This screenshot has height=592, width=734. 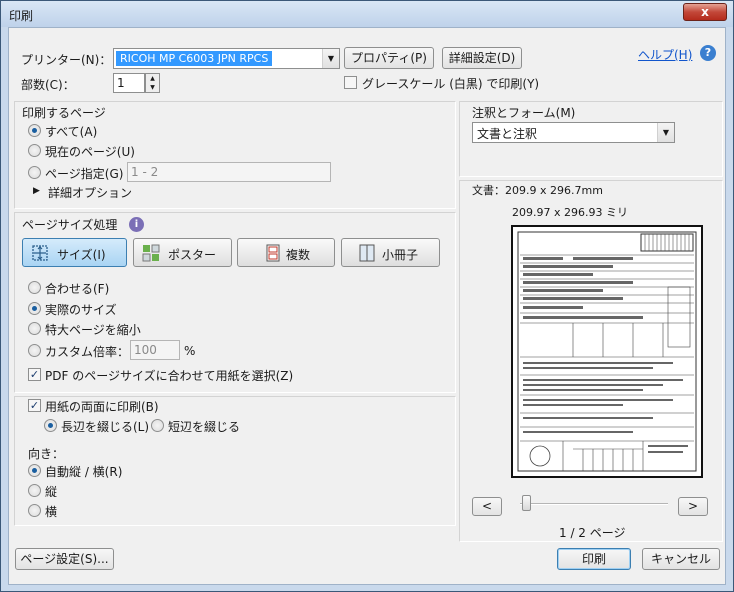 I want to click on copies-spinner: ▲ ▼, so click(x=152, y=83).